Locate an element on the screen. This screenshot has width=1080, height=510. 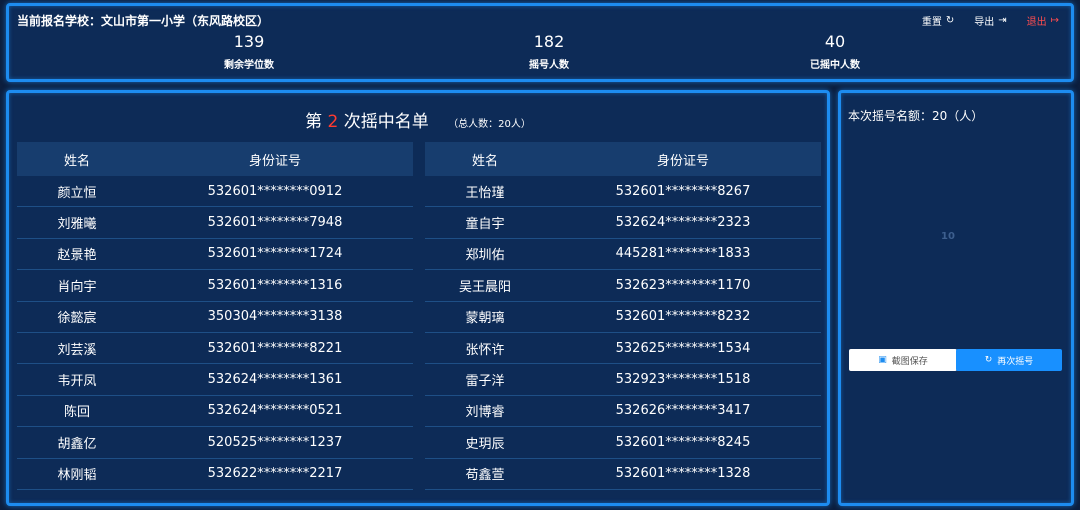
student-name: 苟鑫萱 is located at coordinates (485, 476).